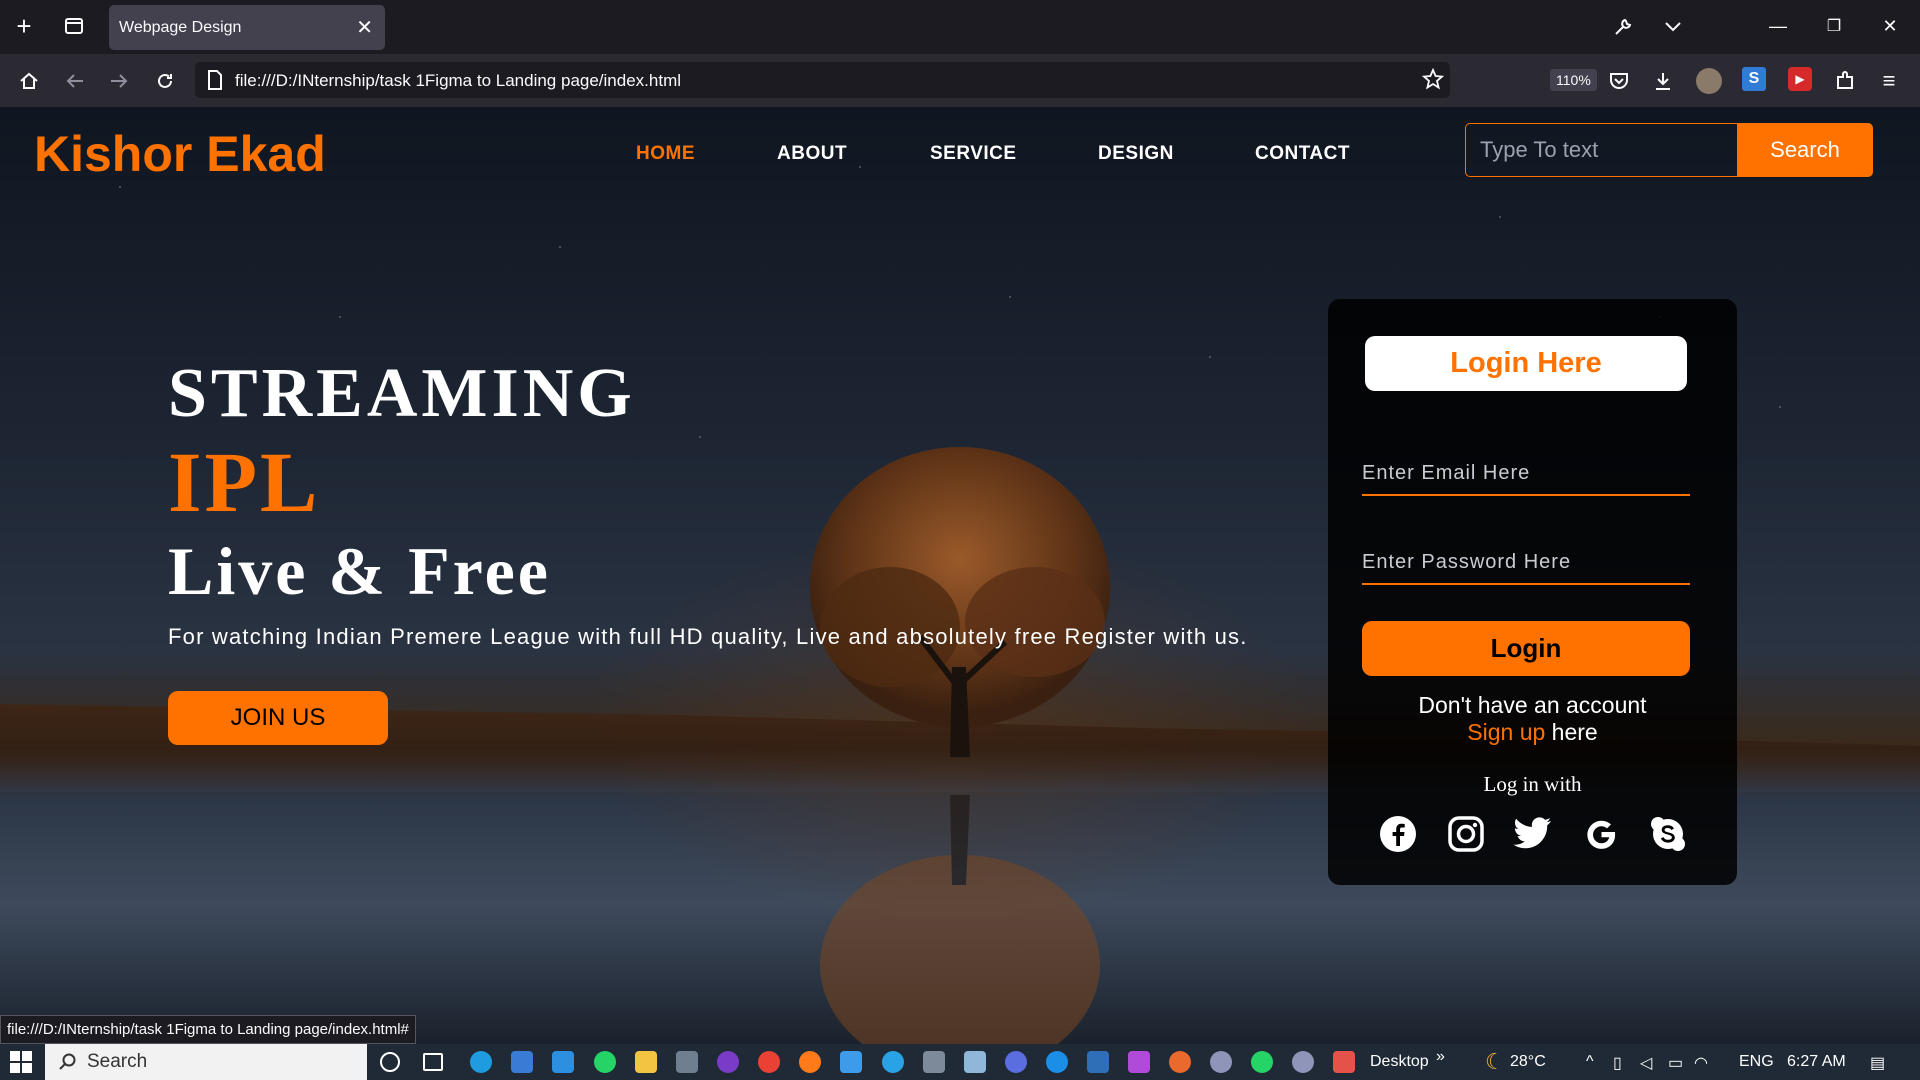  What do you see at coordinates (1139, 1062) in the screenshot?
I see `app-magenta-icon` at bounding box center [1139, 1062].